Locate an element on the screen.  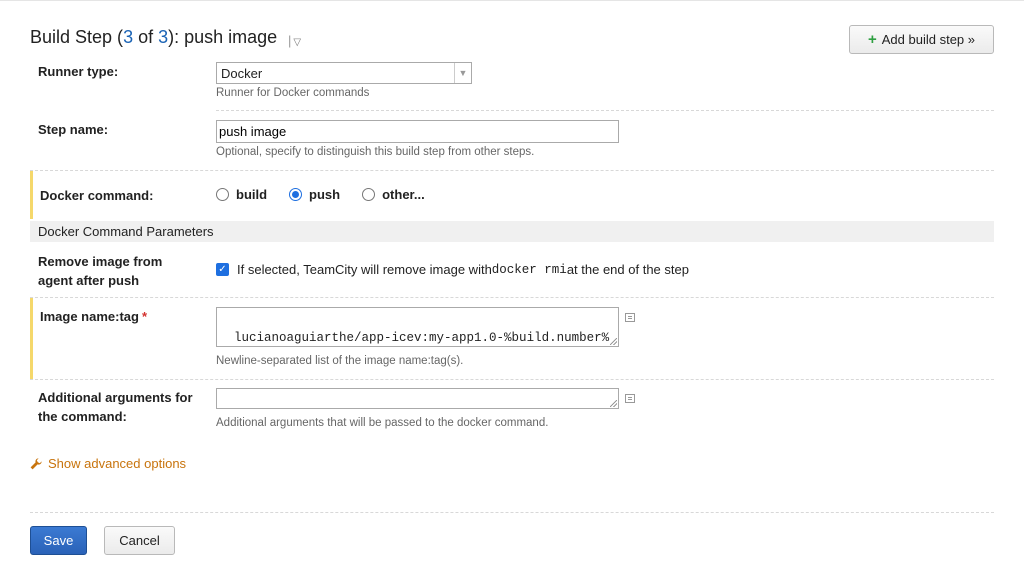
remove-image-label-line2: agent after push is located at coordinates (89, 280).